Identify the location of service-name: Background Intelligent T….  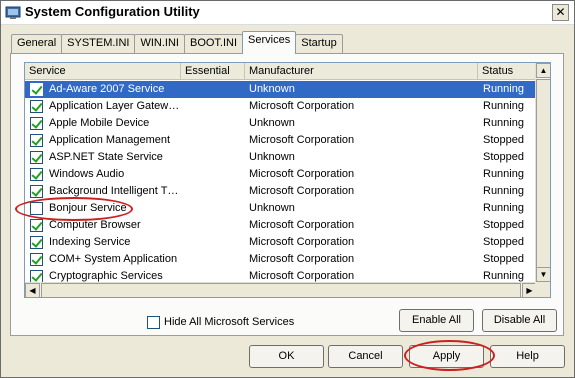
(114, 191).